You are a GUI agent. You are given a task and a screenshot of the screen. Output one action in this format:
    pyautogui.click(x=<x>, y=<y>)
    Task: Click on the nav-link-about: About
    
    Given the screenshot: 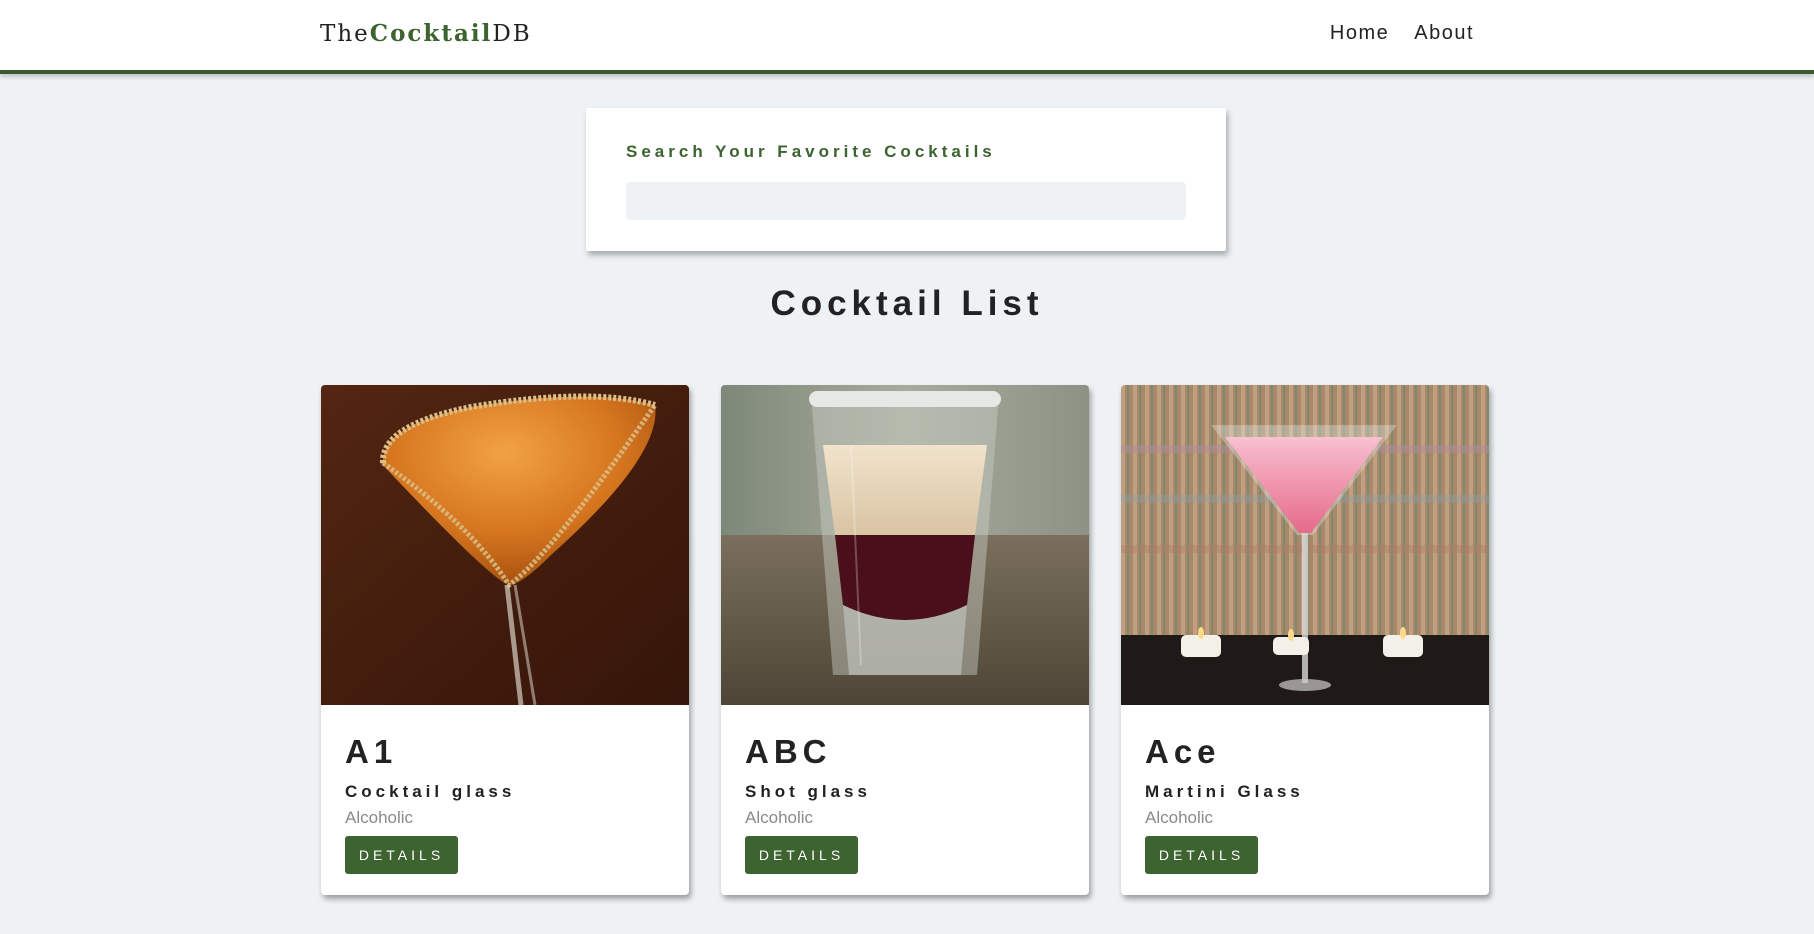 What is the action you would take?
    pyautogui.click(x=1444, y=33)
    